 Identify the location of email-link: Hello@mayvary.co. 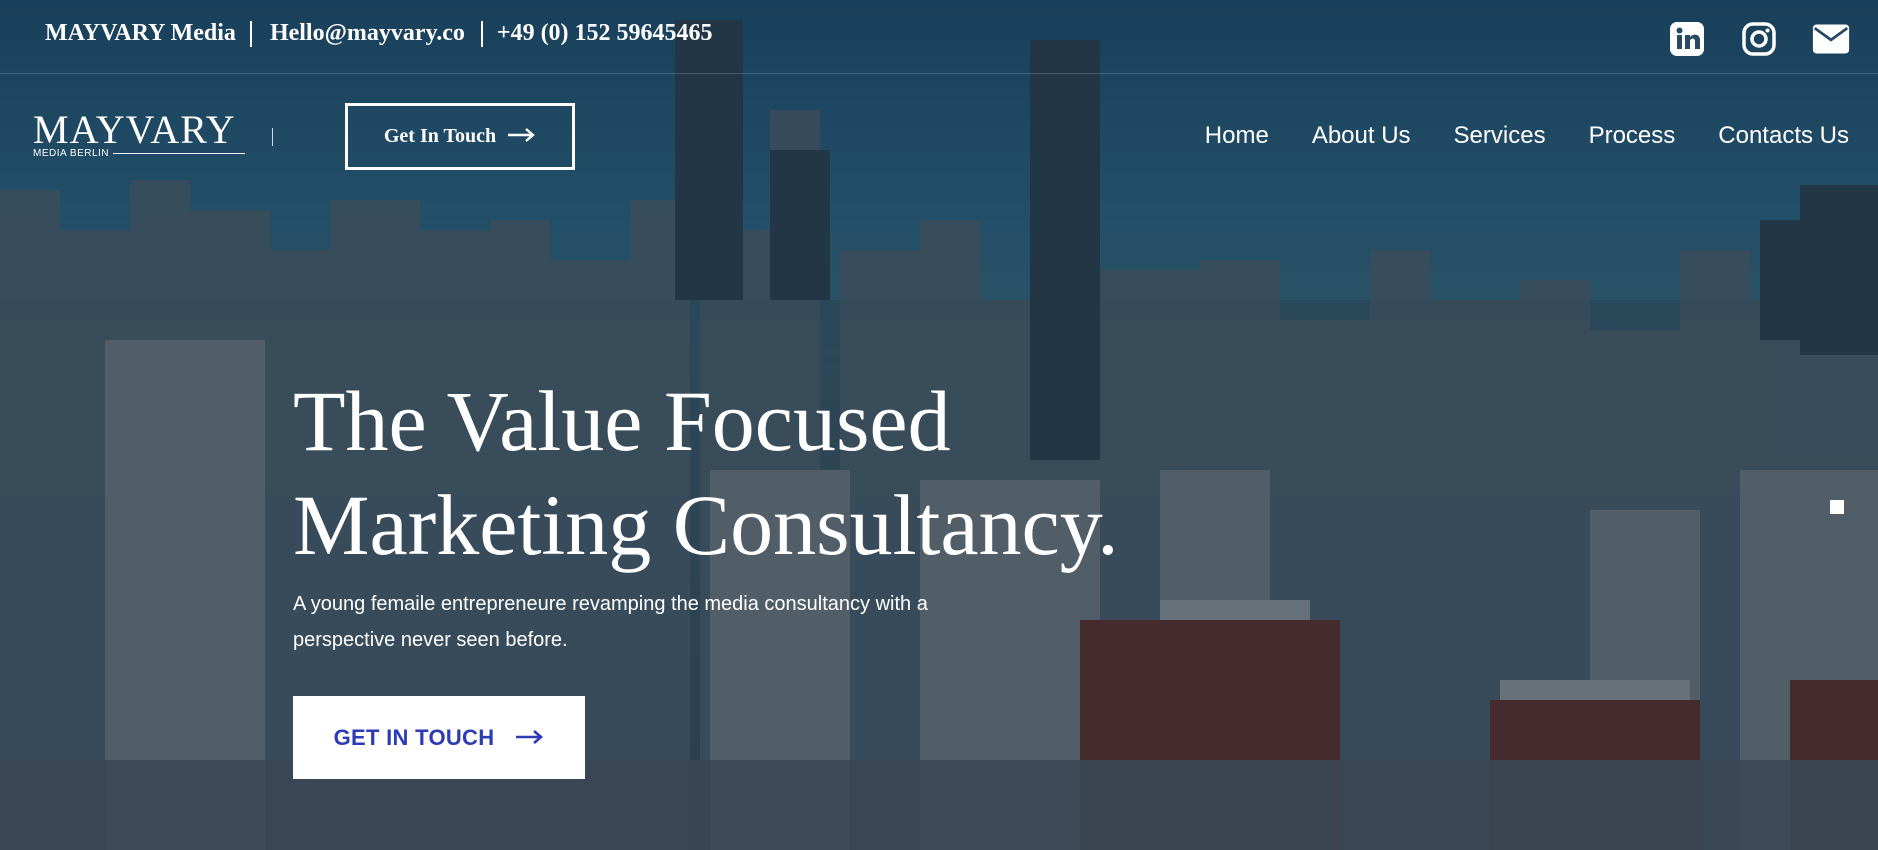
(367, 33).